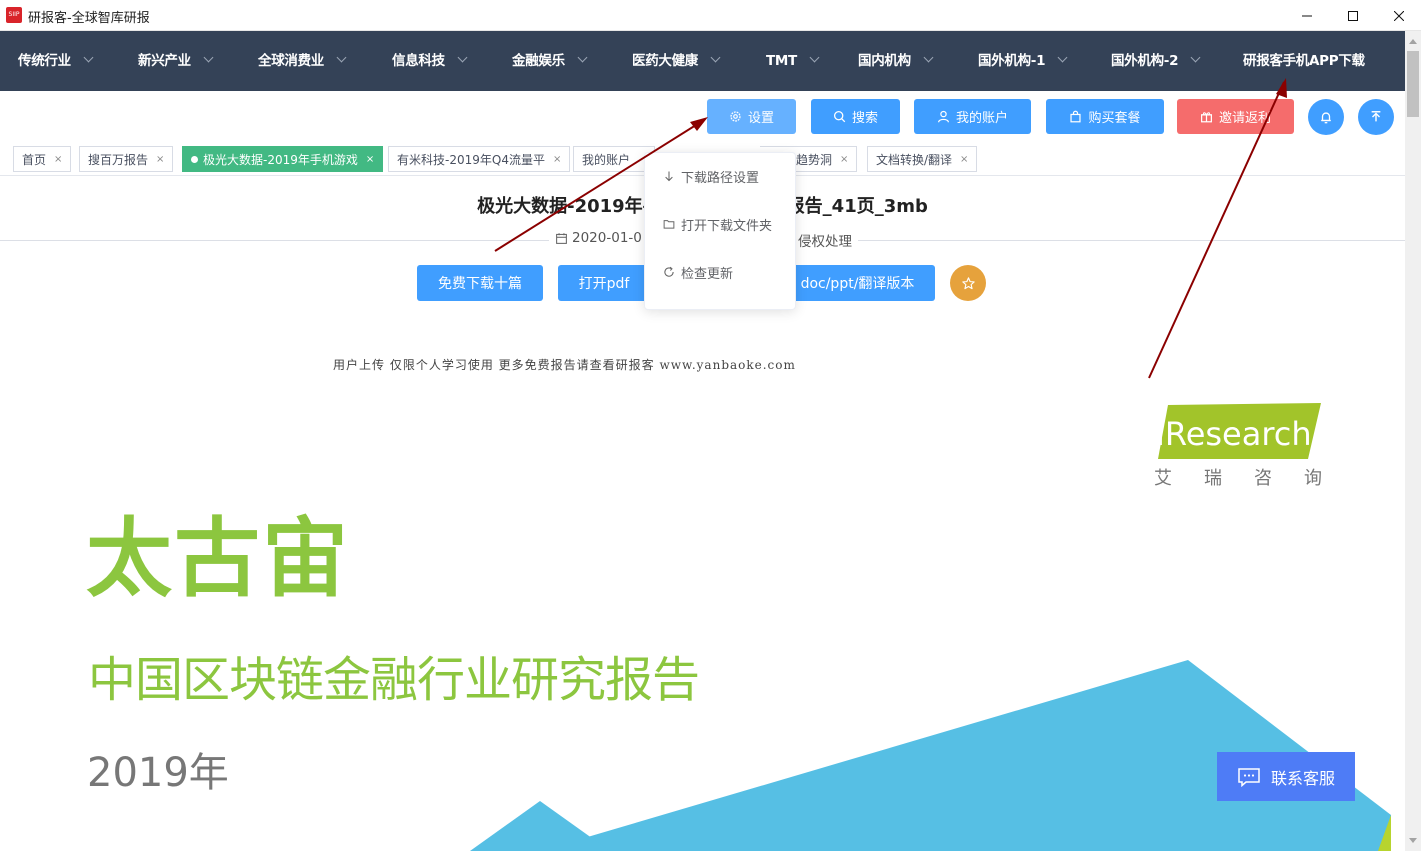 The image size is (1421, 851). Describe the element at coordinates (1413, 441) in the screenshot. I see `vertical-scrollbar` at that location.